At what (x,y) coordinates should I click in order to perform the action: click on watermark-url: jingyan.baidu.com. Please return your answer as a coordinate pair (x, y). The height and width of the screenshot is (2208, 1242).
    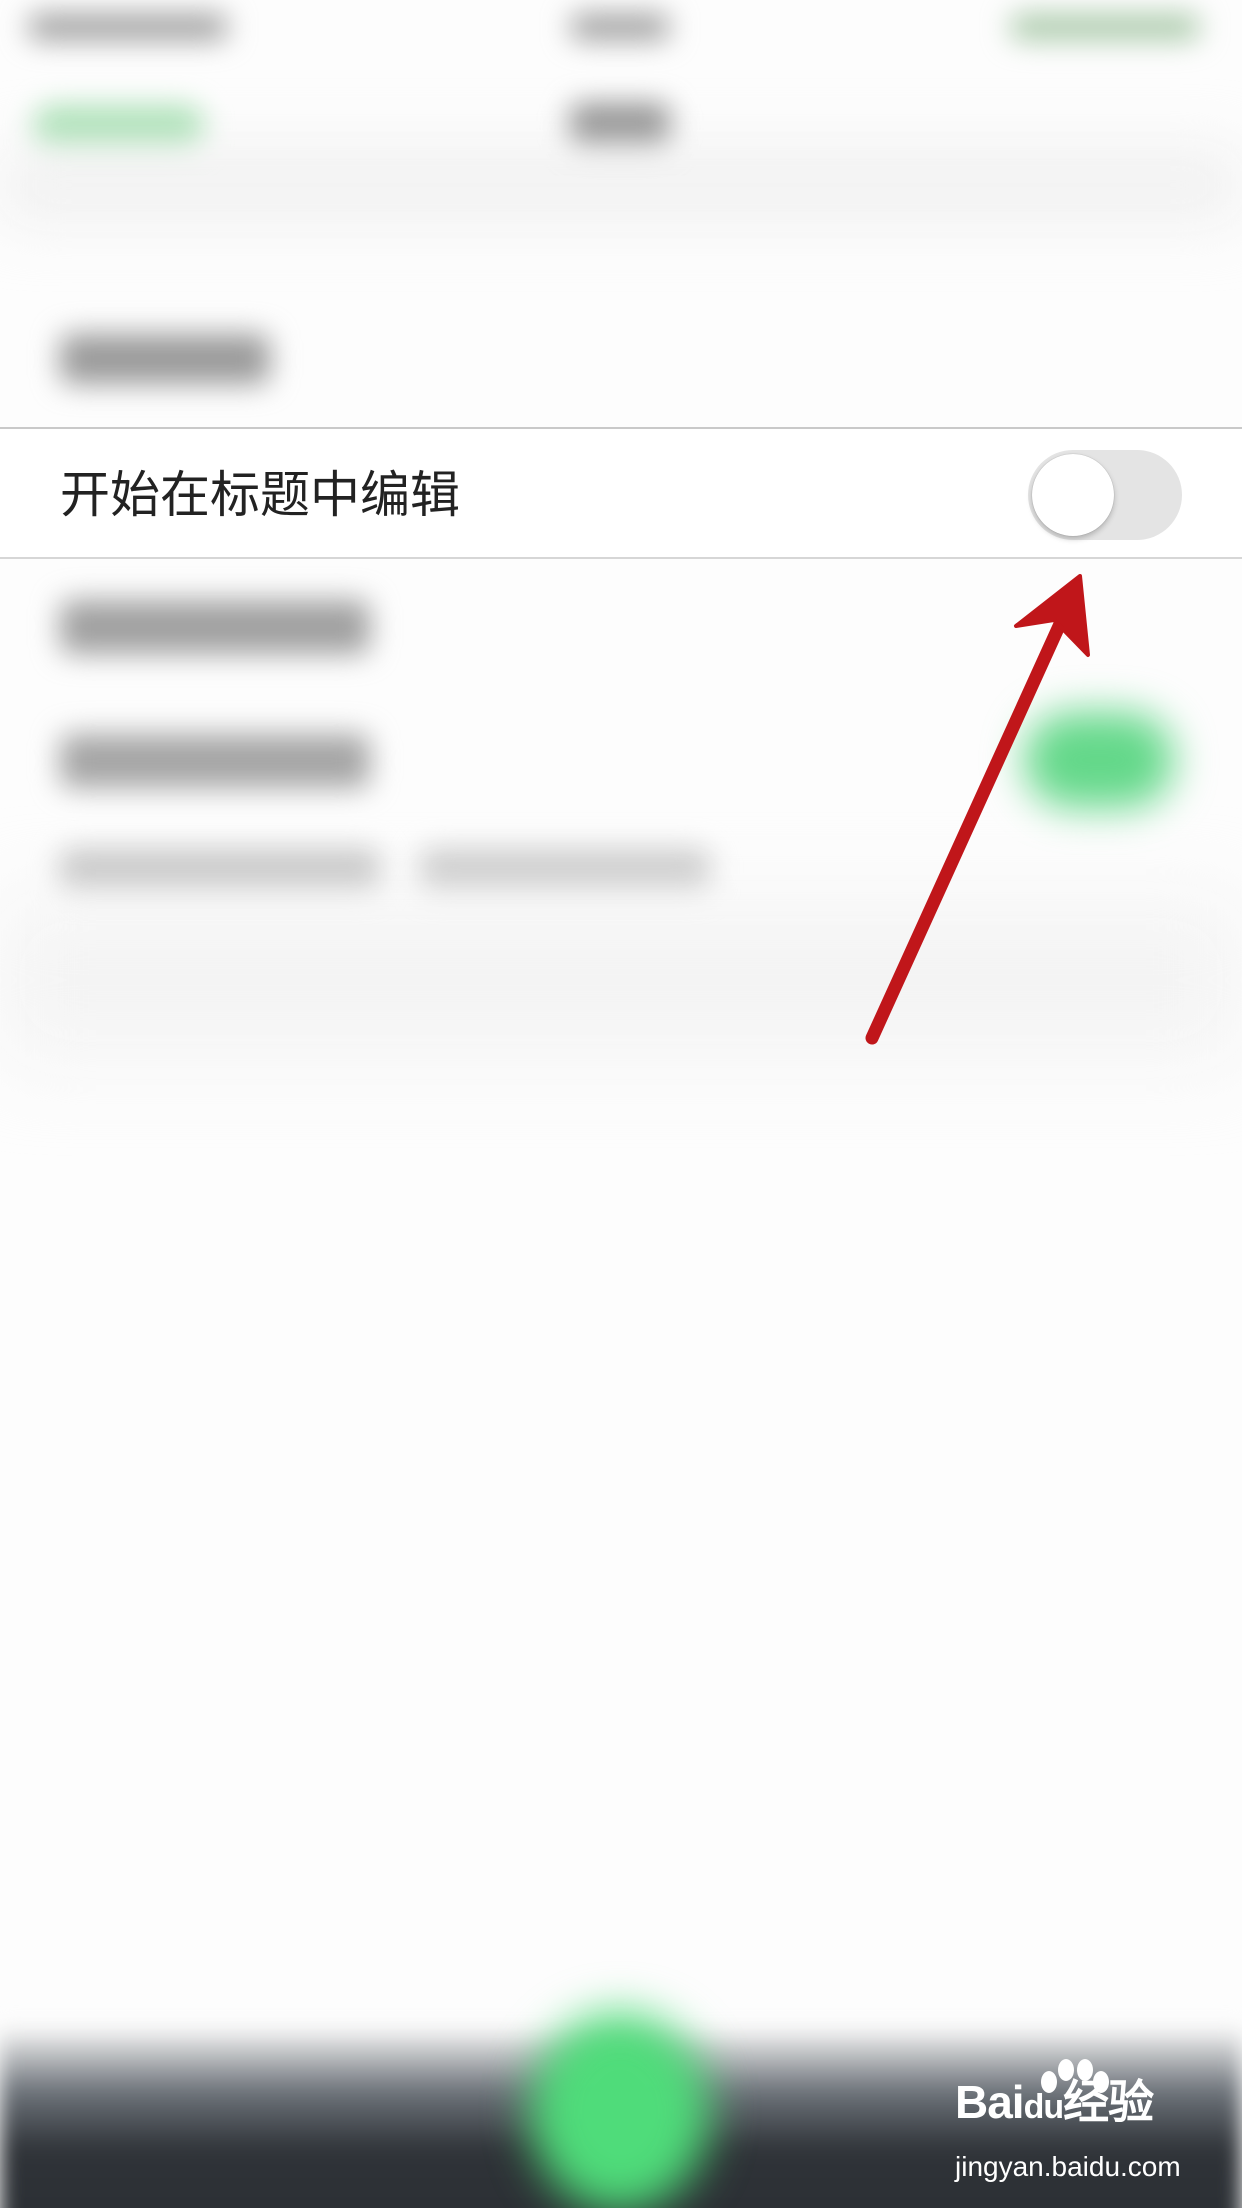
    Looking at the image, I should click on (1068, 2166).